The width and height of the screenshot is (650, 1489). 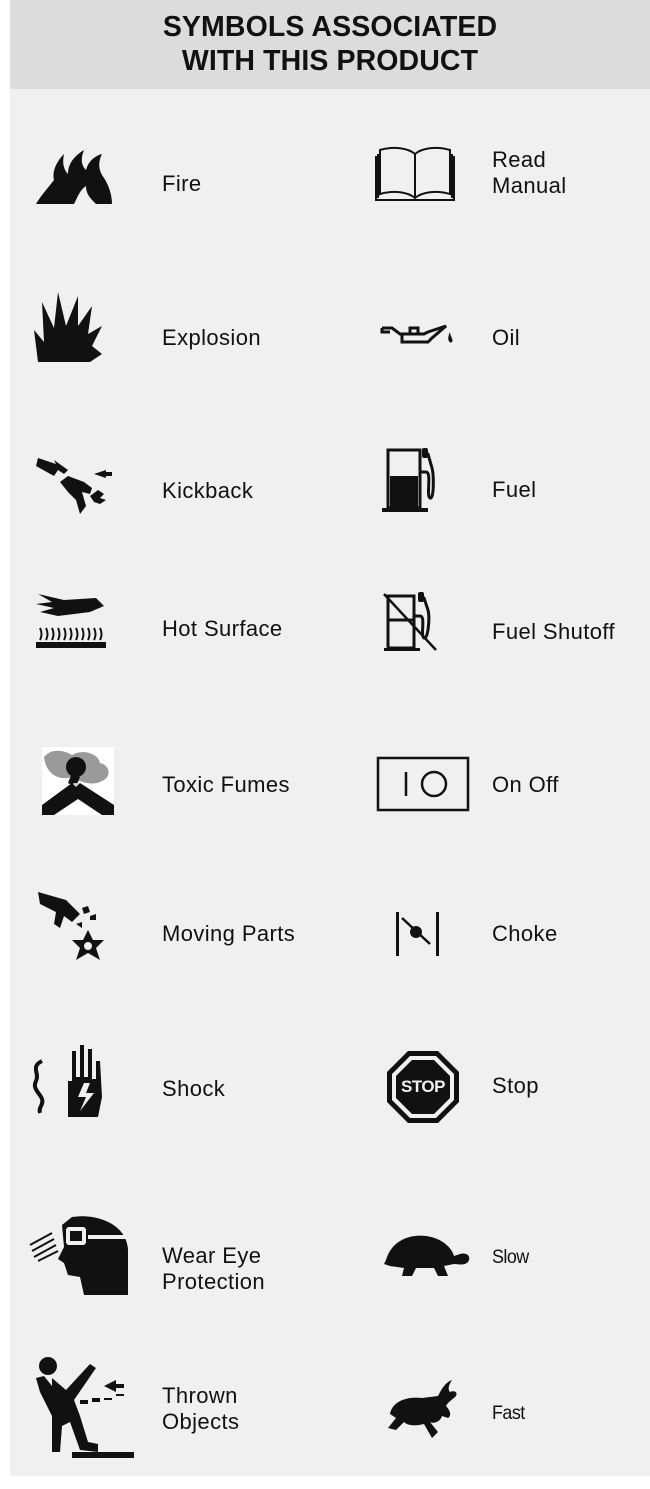 What do you see at coordinates (229, 933) in the screenshot?
I see `label-moving-parts: Moving Parts` at bounding box center [229, 933].